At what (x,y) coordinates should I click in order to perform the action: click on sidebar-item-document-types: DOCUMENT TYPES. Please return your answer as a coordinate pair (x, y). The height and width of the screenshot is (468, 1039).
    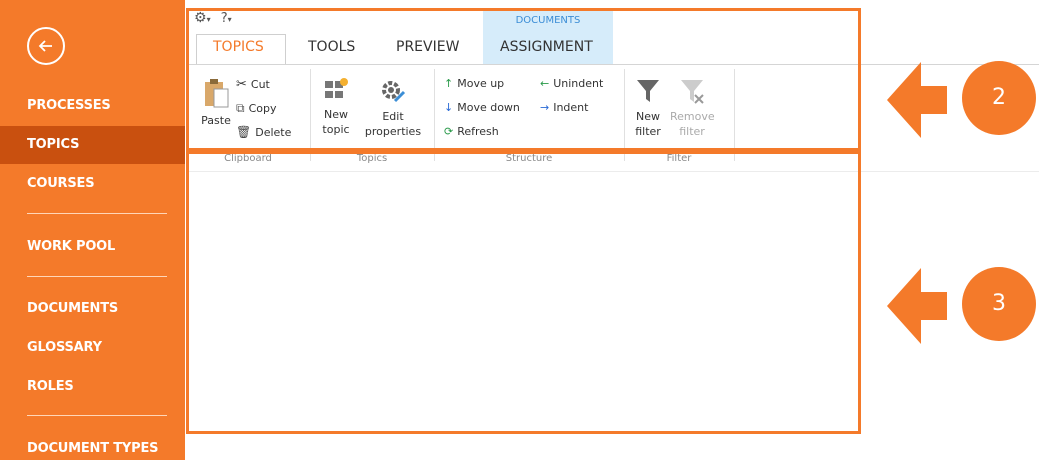
    Looking at the image, I should click on (92, 449).